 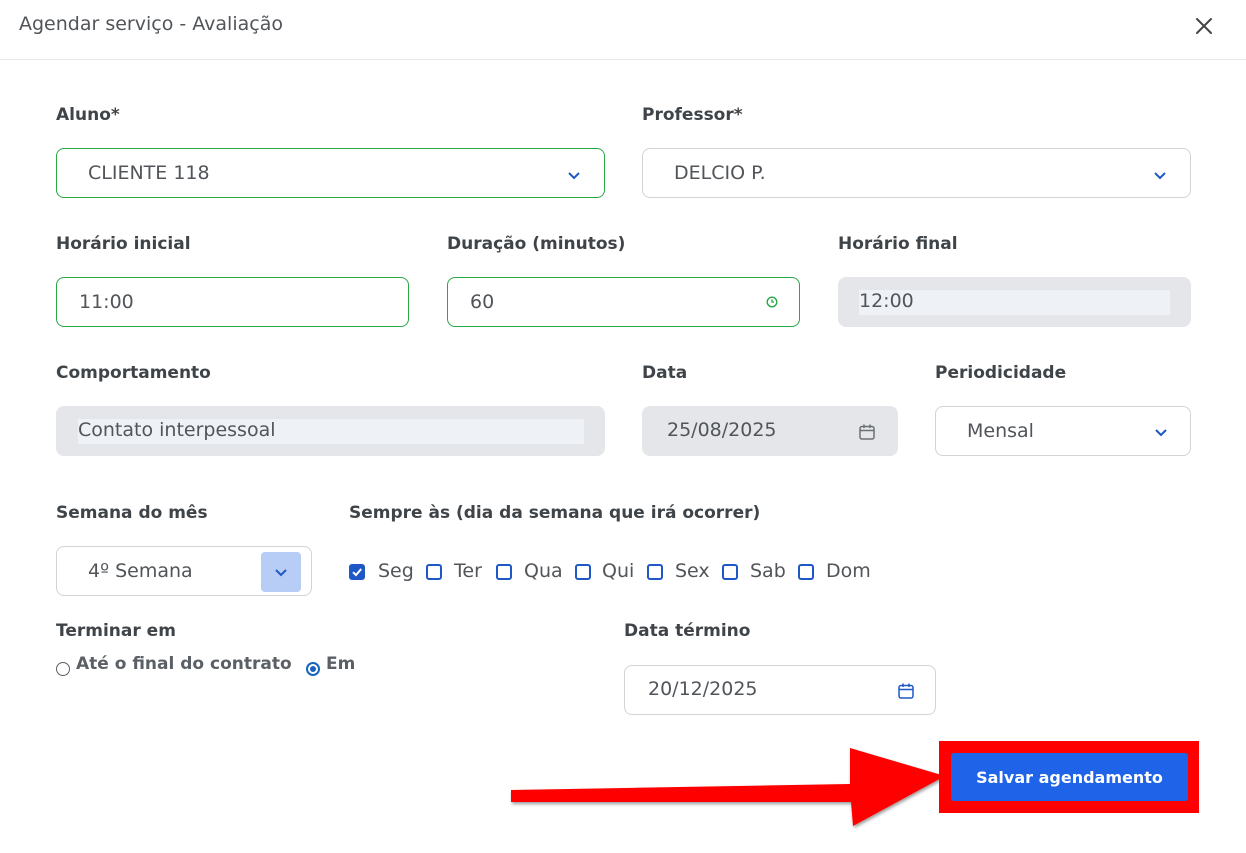 I want to click on professor-select: DELCIO P., so click(x=916, y=173).